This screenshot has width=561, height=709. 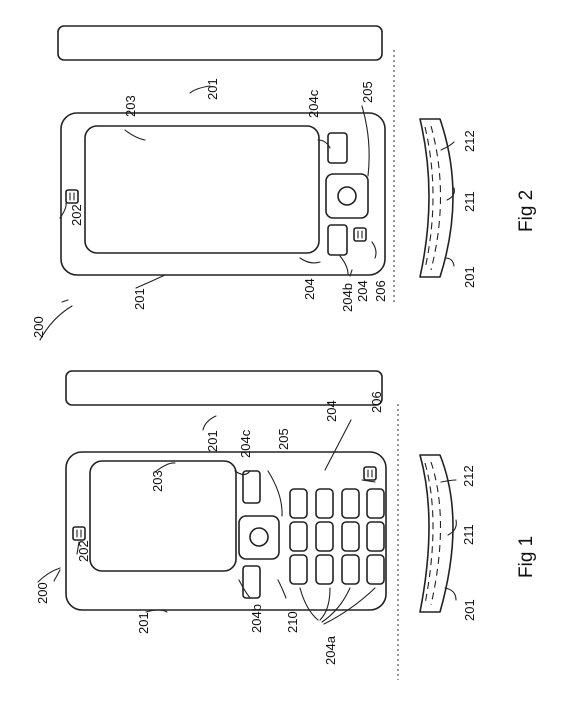 I want to click on fig1-softkey-left, so click(x=251, y=582).